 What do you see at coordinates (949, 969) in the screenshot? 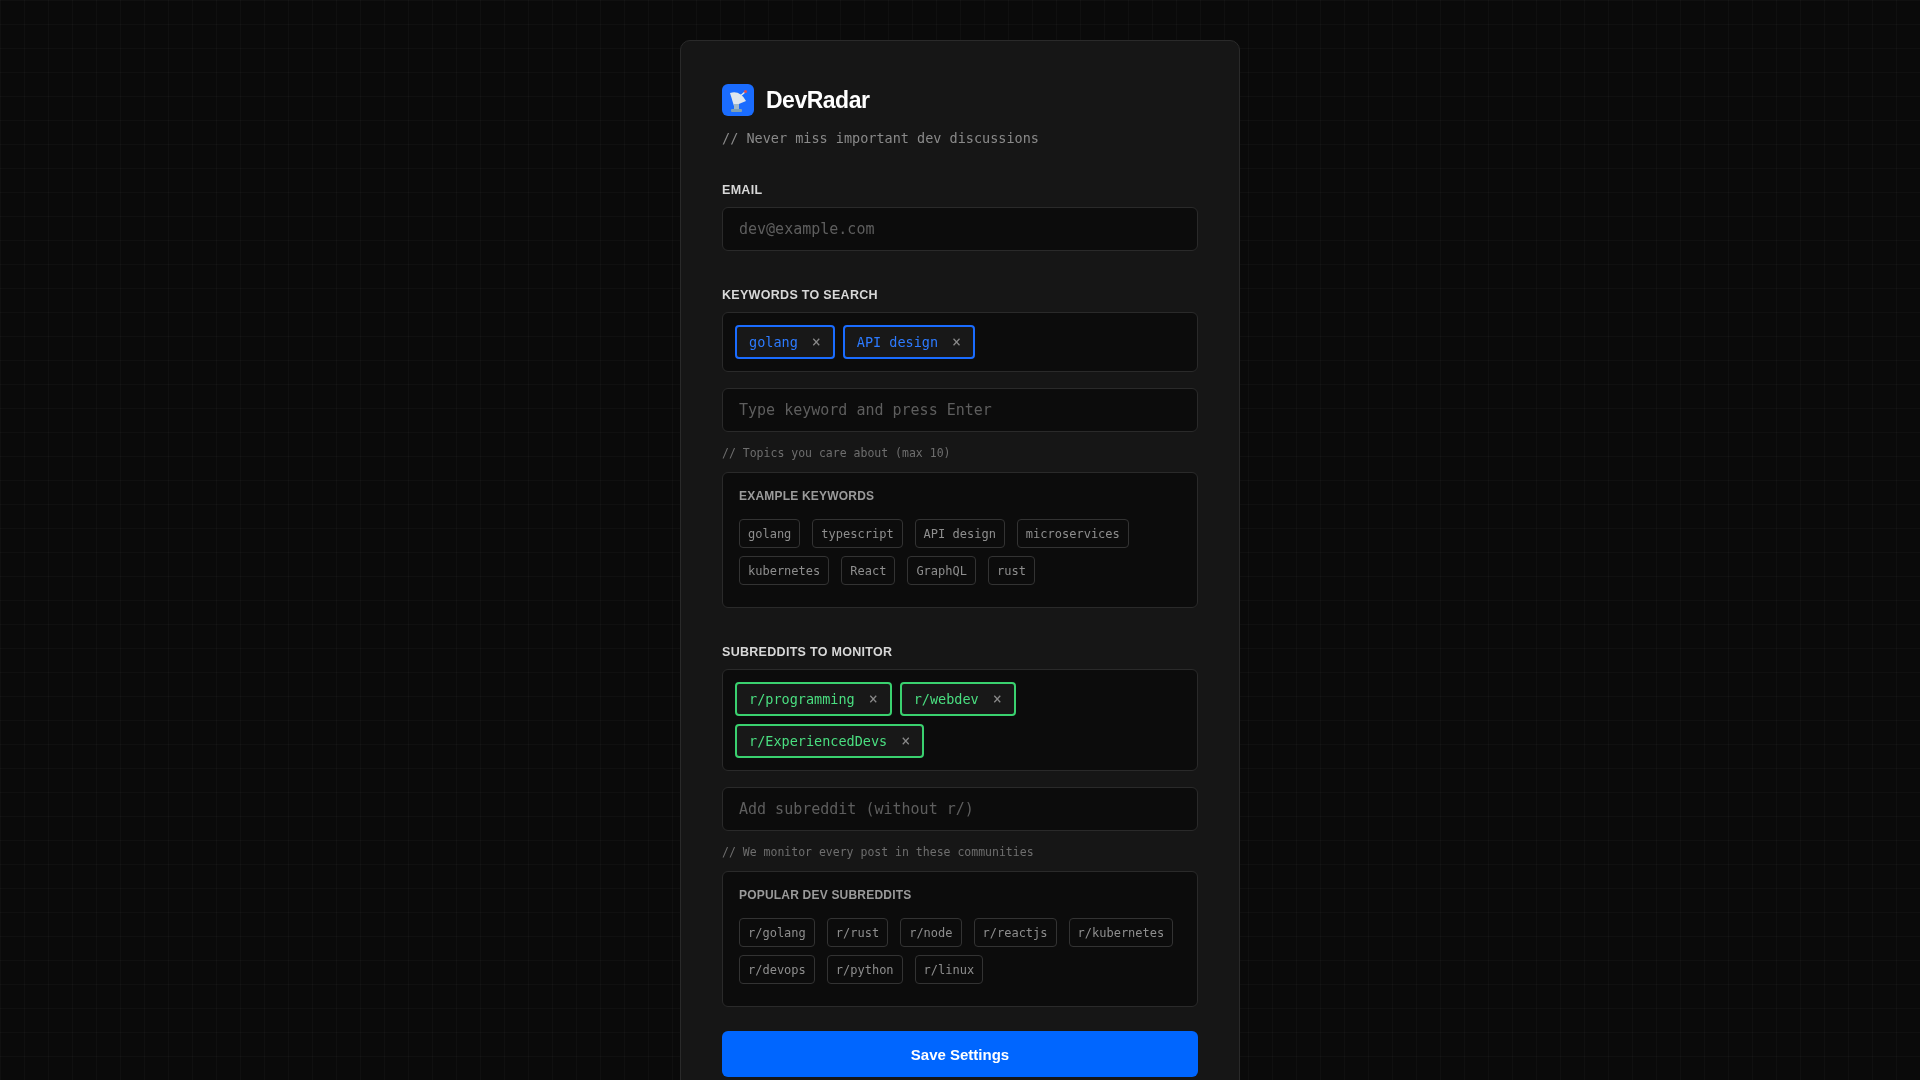
I see `suggestion-chip: r/linux` at bounding box center [949, 969].